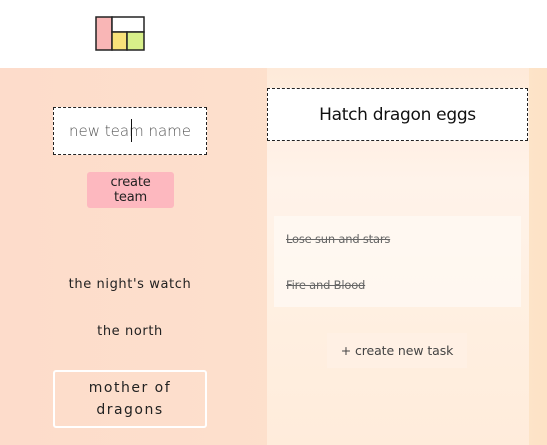 This screenshot has height=445, width=547. Describe the element at coordinates (397, 114) in the screenshot. I see `task-list-title: Hatch dragon eggs` at that location.